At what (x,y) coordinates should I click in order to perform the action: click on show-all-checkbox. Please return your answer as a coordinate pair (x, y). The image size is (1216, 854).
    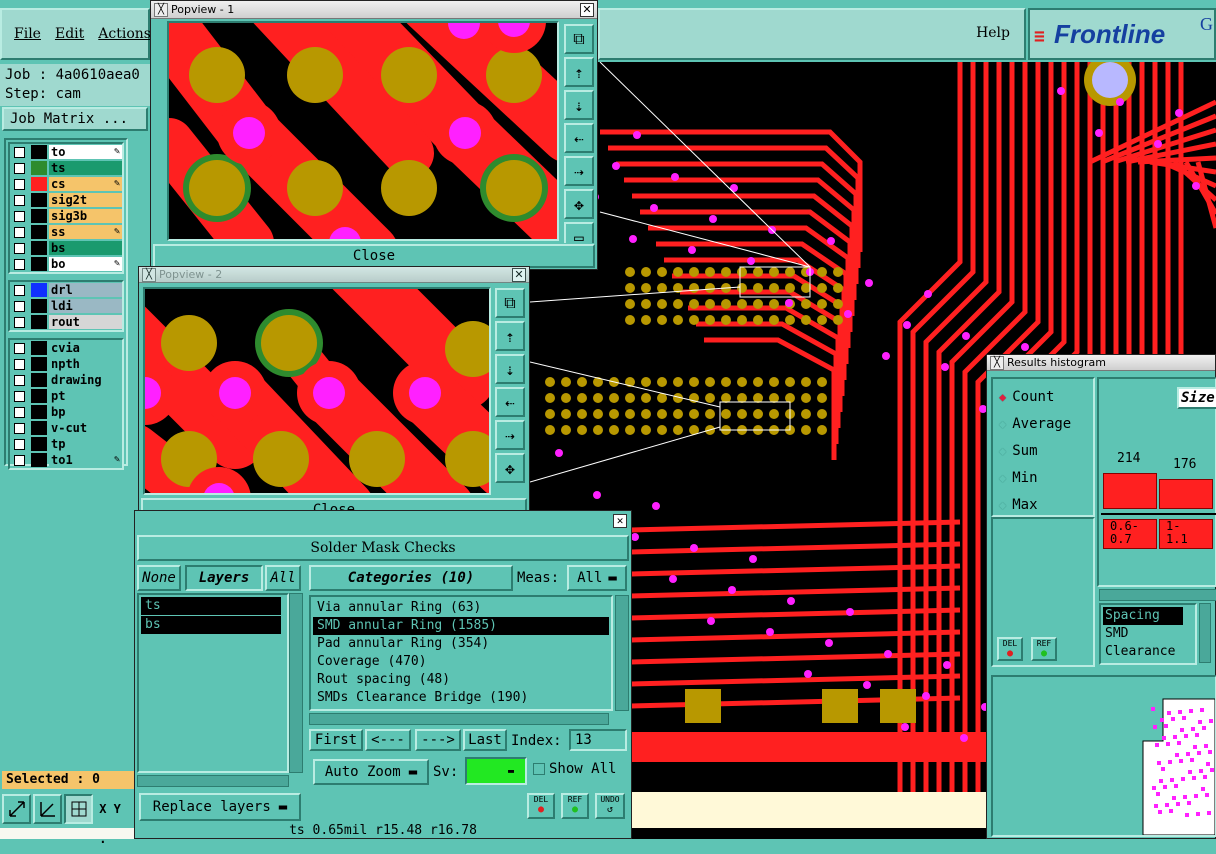
    Looking at the image, I should click on (539, 769).